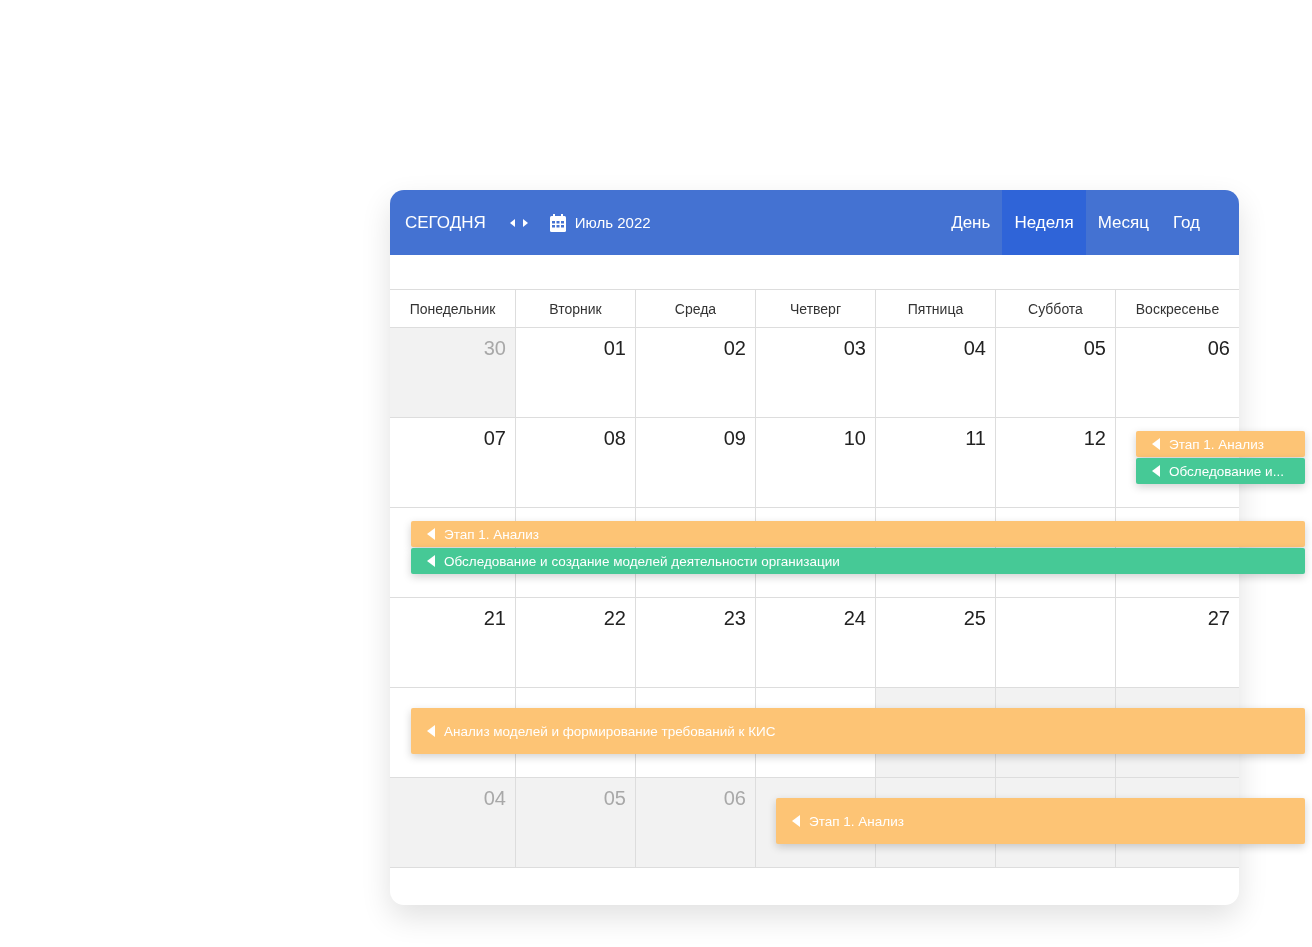 The width and height of the screenshot is (1312, 947). I want to click on view-tab: Неделя, so click(1044, 222).